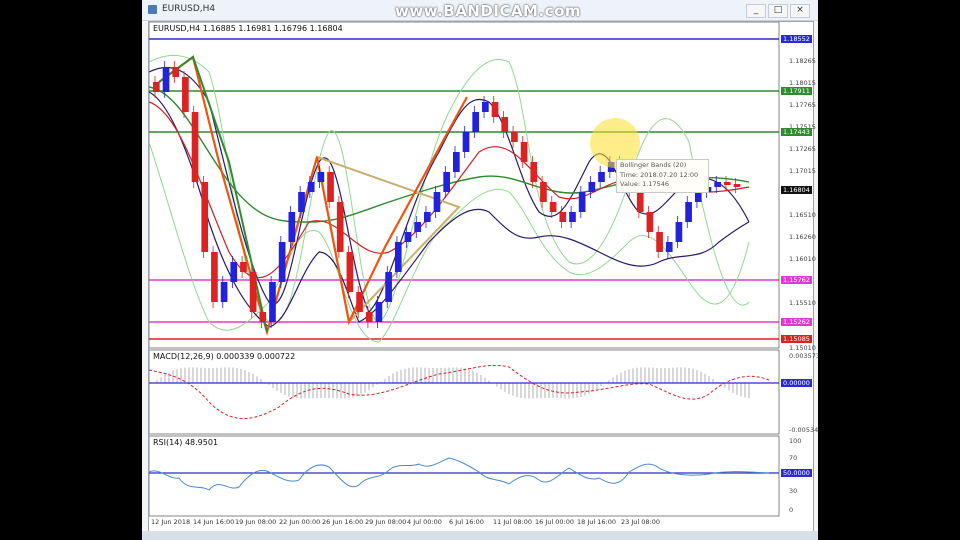 The height and width of the screenshot is (540, 960). I want to click on time-axis-label: 22 Jun 00:00, so click(300, 522).